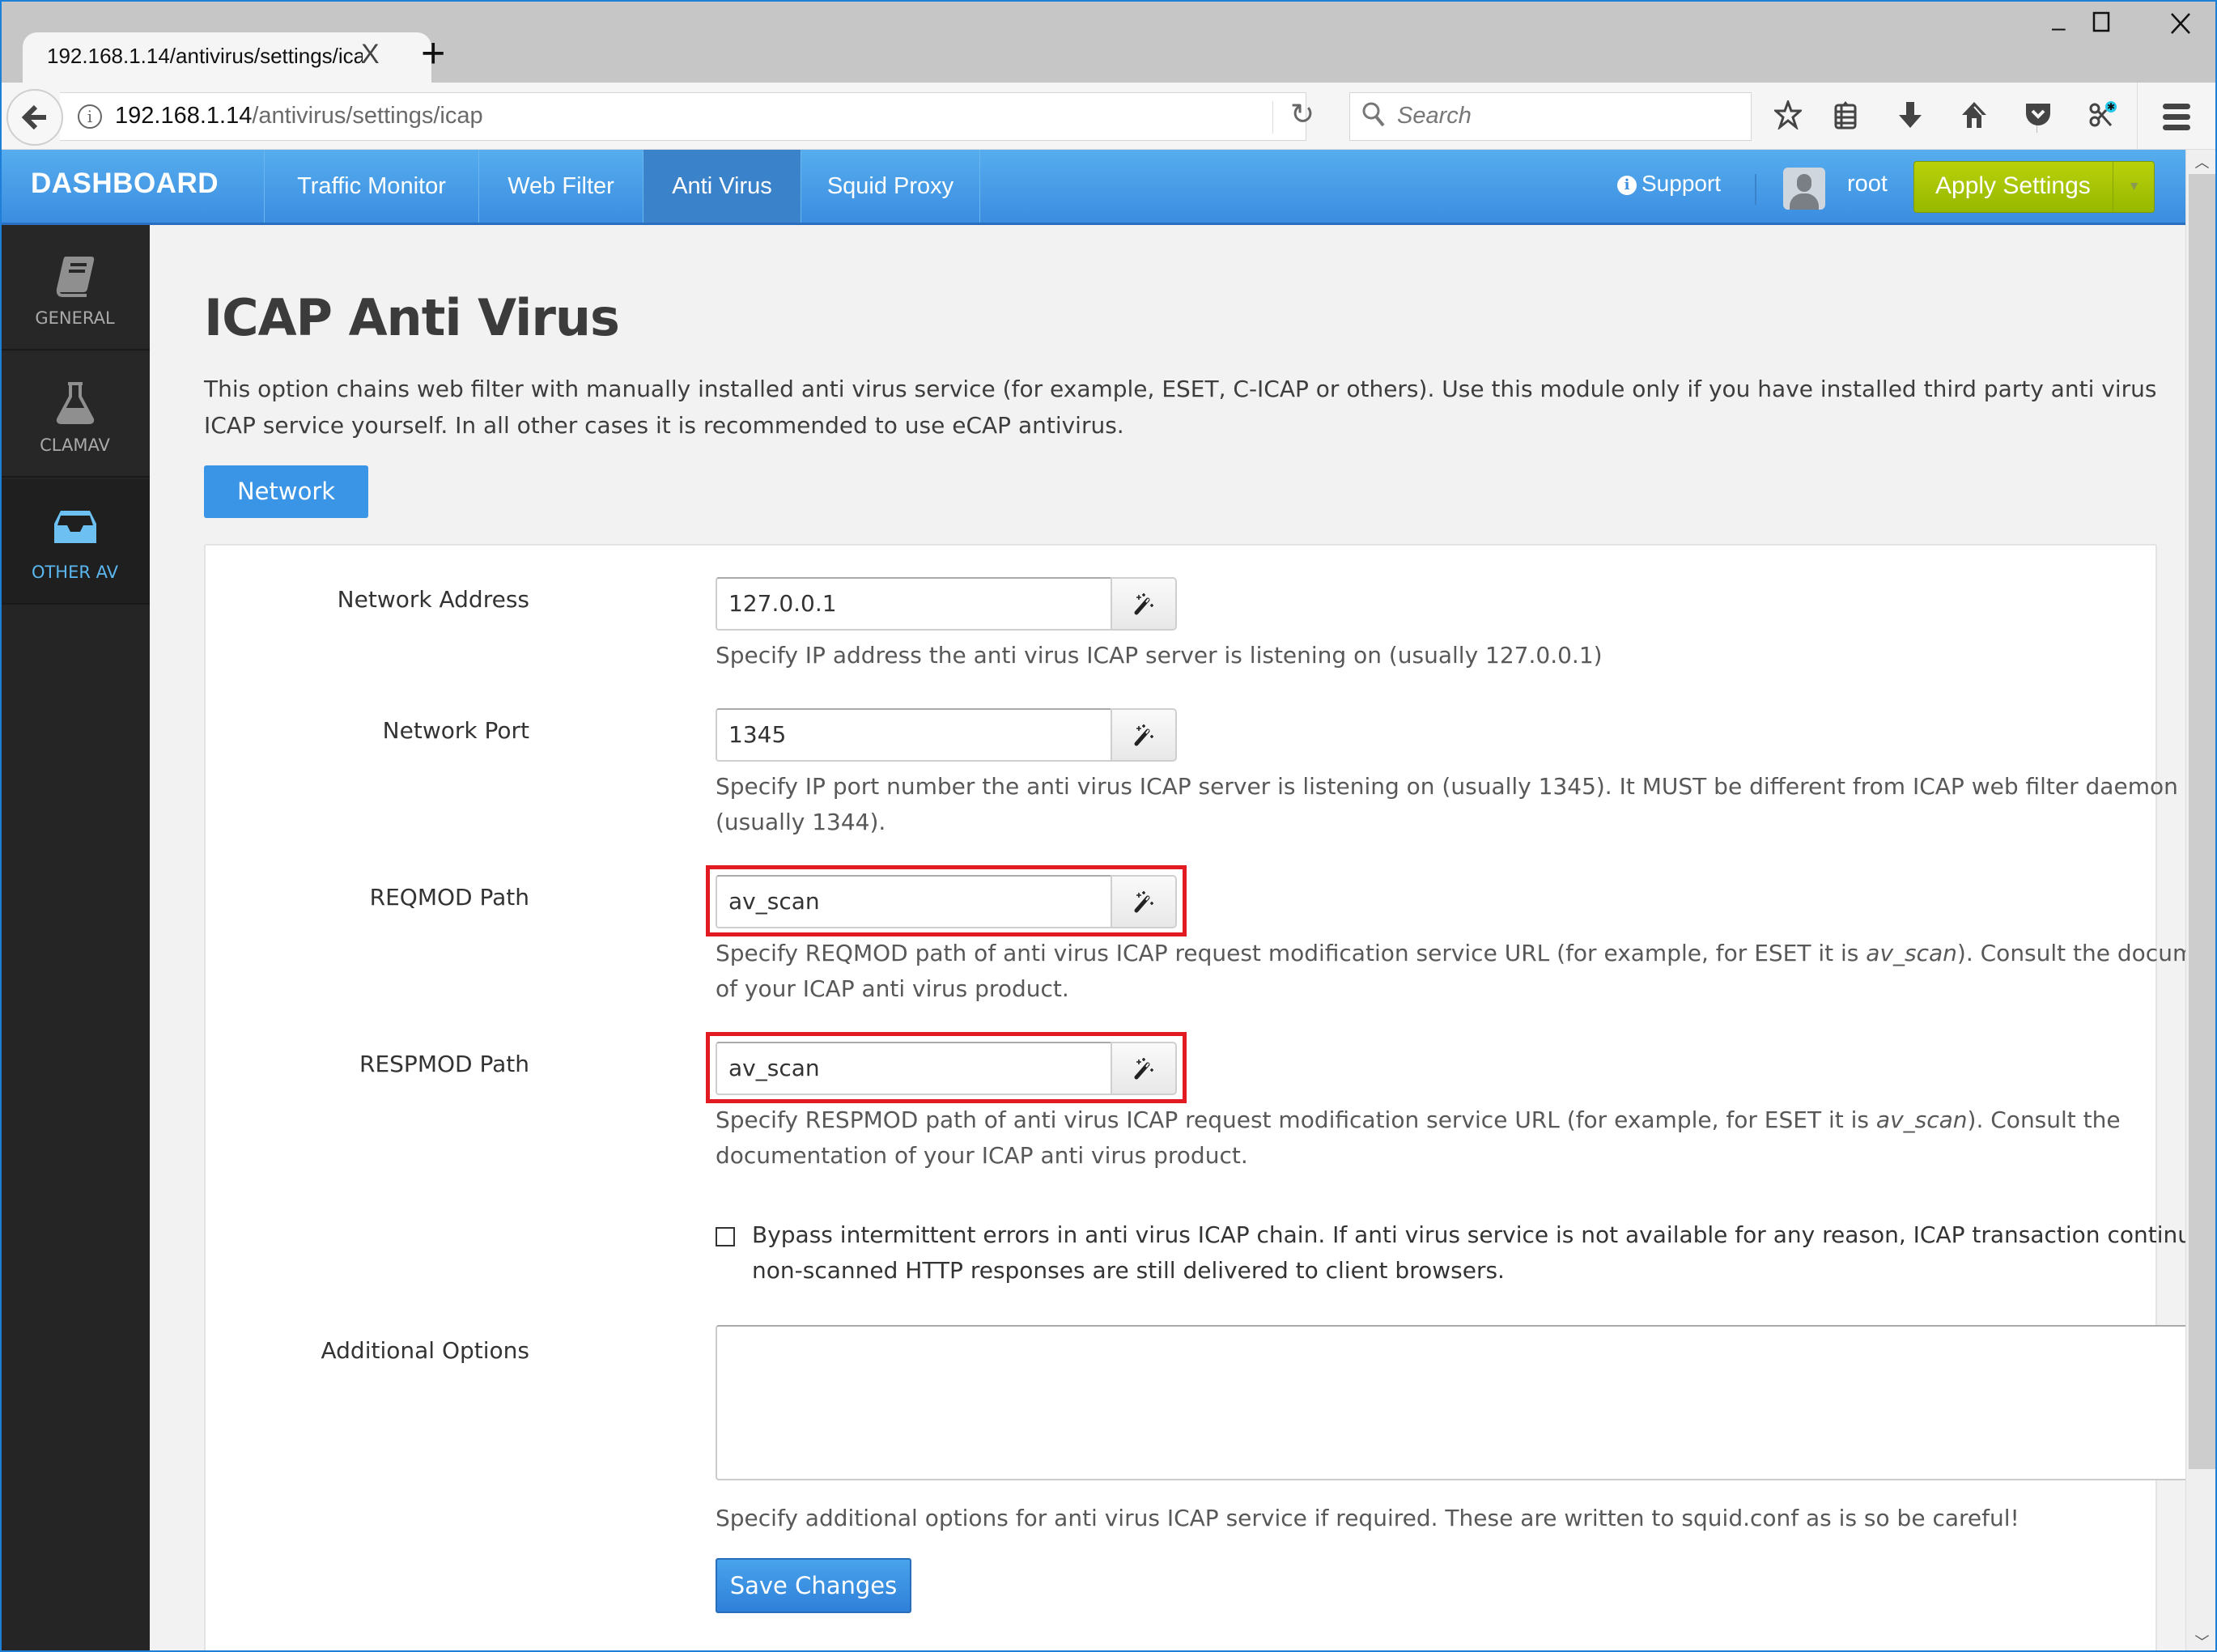  What do you see at coordinates (813, 1585) in the screenshot?
I see `save-changes-button: Save Changes` at bounding box center [813, 1585].